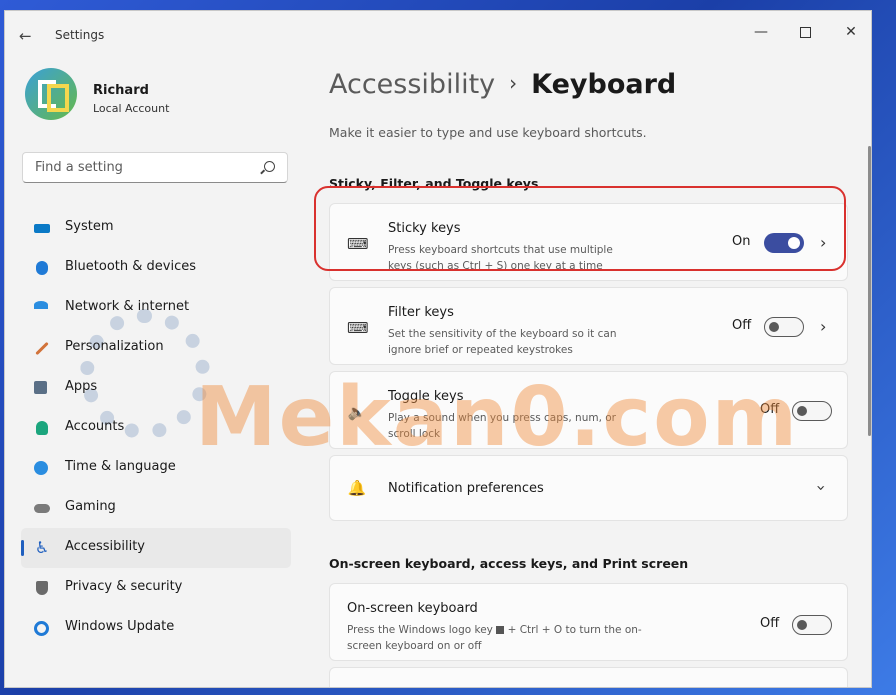 The image size is (896, 695). What do you see at coordinates (269, 166) in the screenshot?
I see `search-icon` at bounding box center [269, 166].